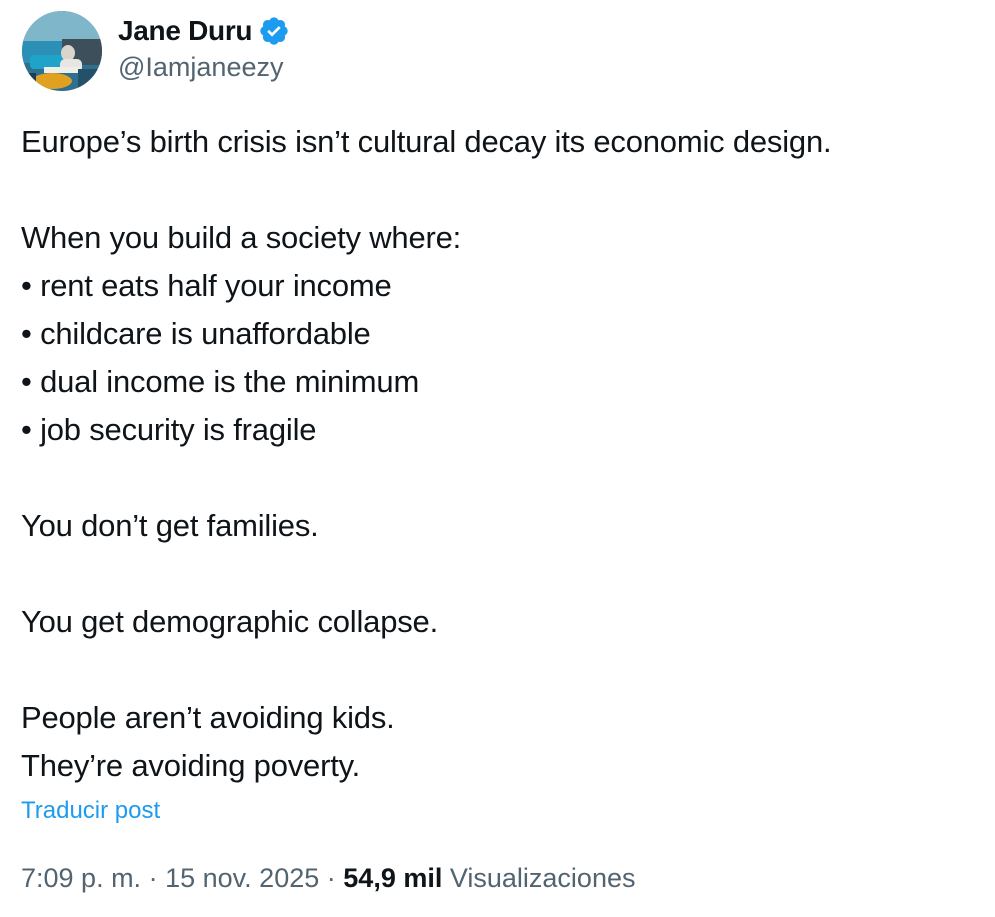 This screenshot has width=995, height=917. What do you see at coordinates (393, 878) in the screenshot?
I see `views-count: 54,9 mil` at bounding box center [393, 878].